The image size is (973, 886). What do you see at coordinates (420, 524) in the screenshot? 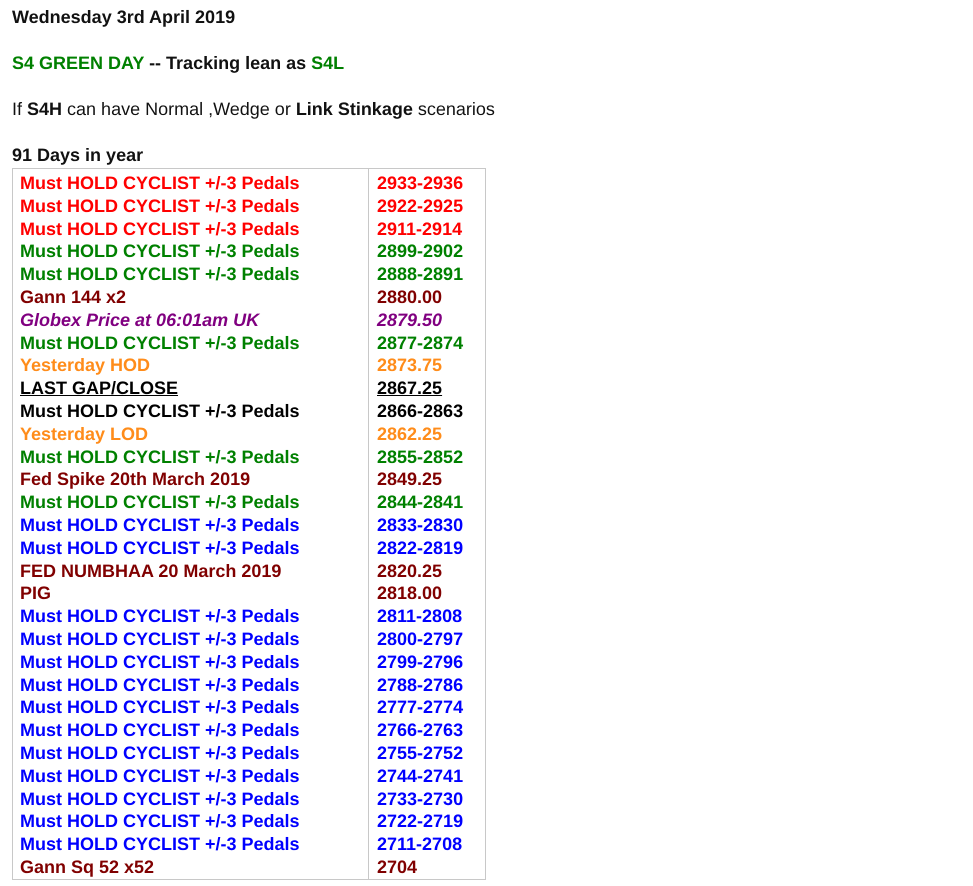
I see `level-value: 2833-2830` at bounding box center [420, 524].